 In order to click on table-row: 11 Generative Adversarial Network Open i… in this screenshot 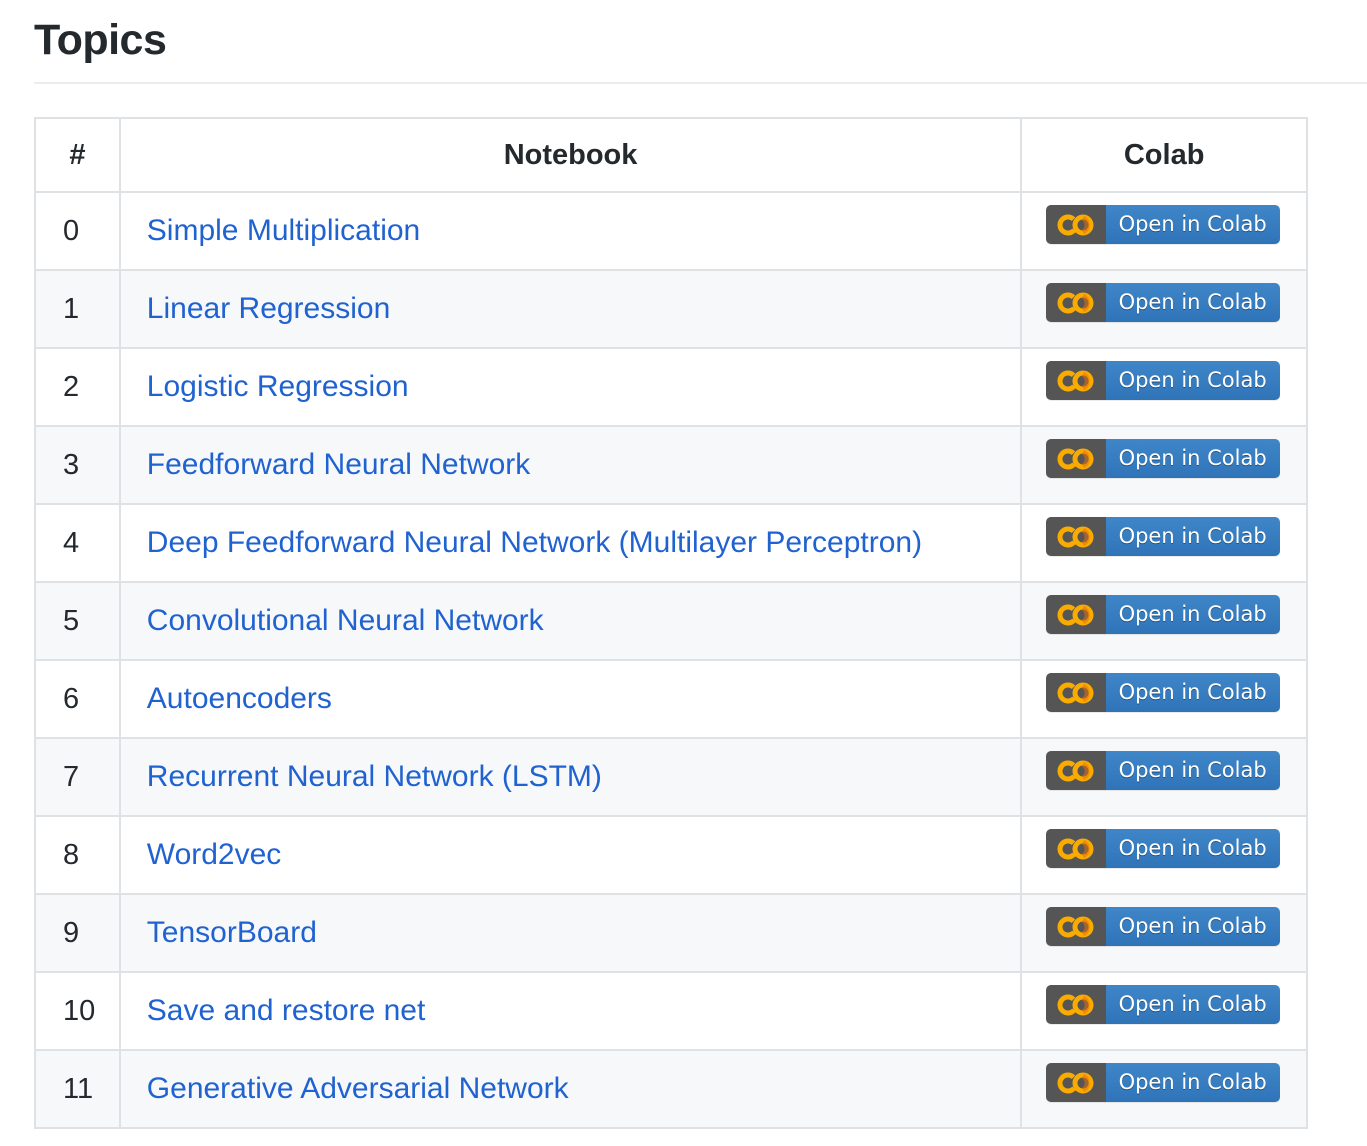, I will do `click(671, 1089)`.